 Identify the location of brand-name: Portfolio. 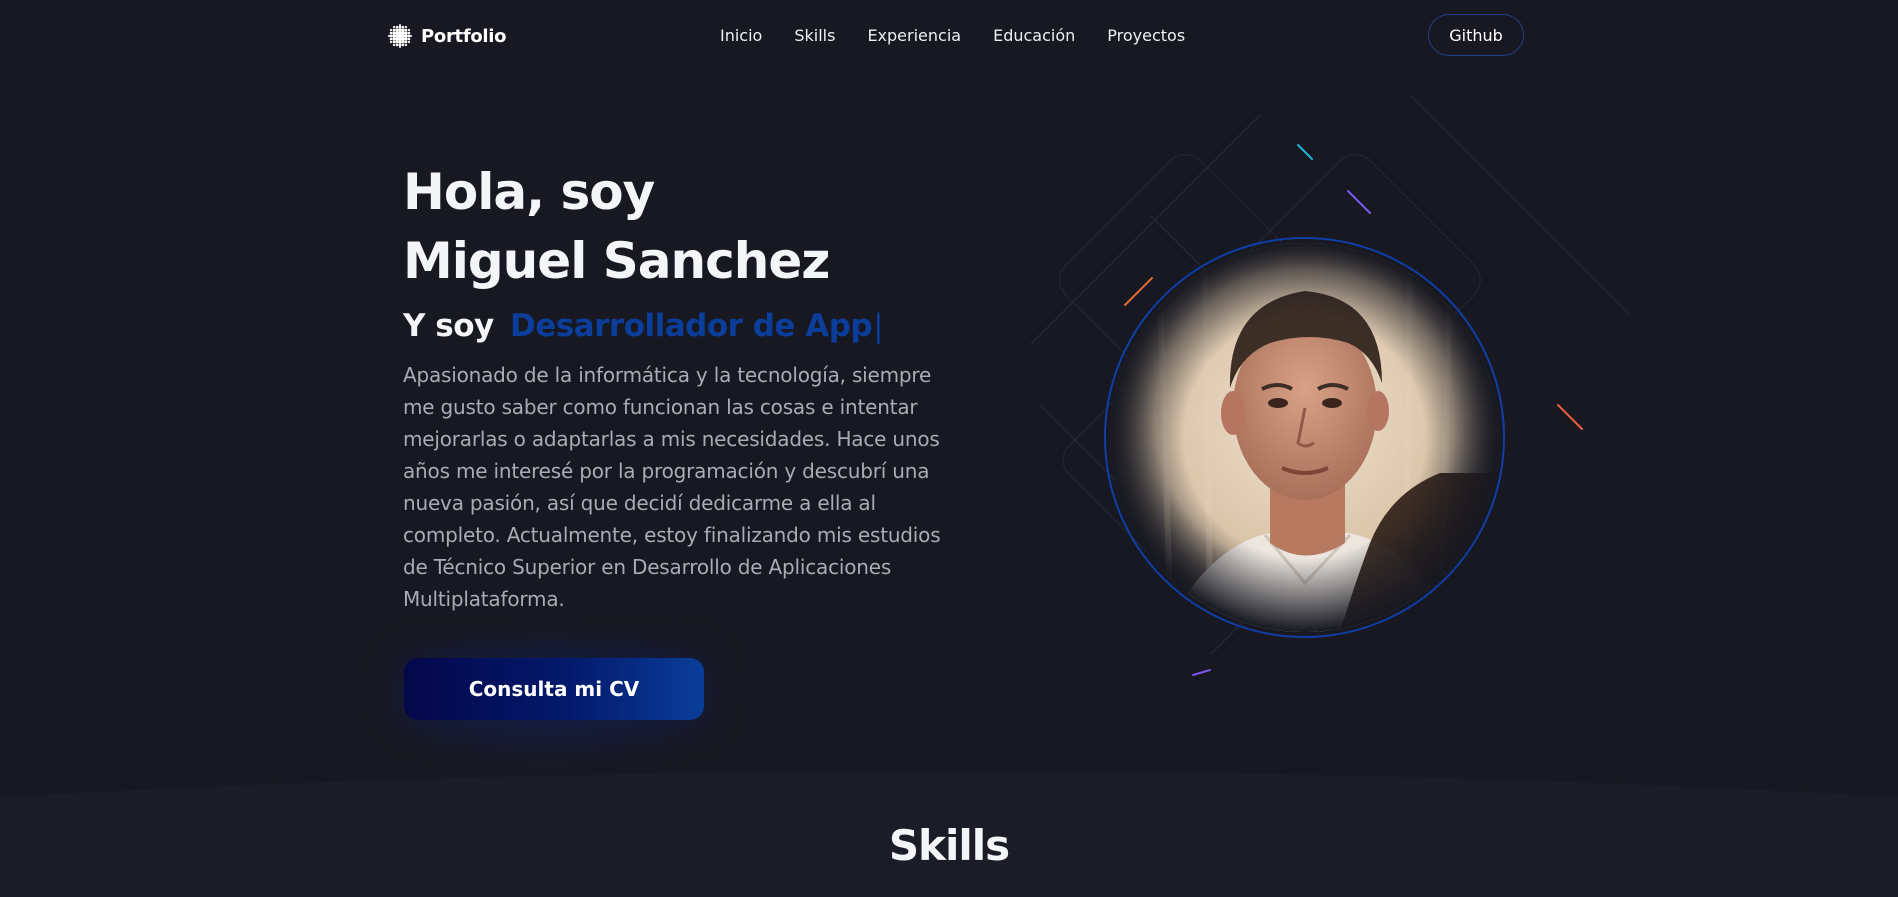
(464, 36).